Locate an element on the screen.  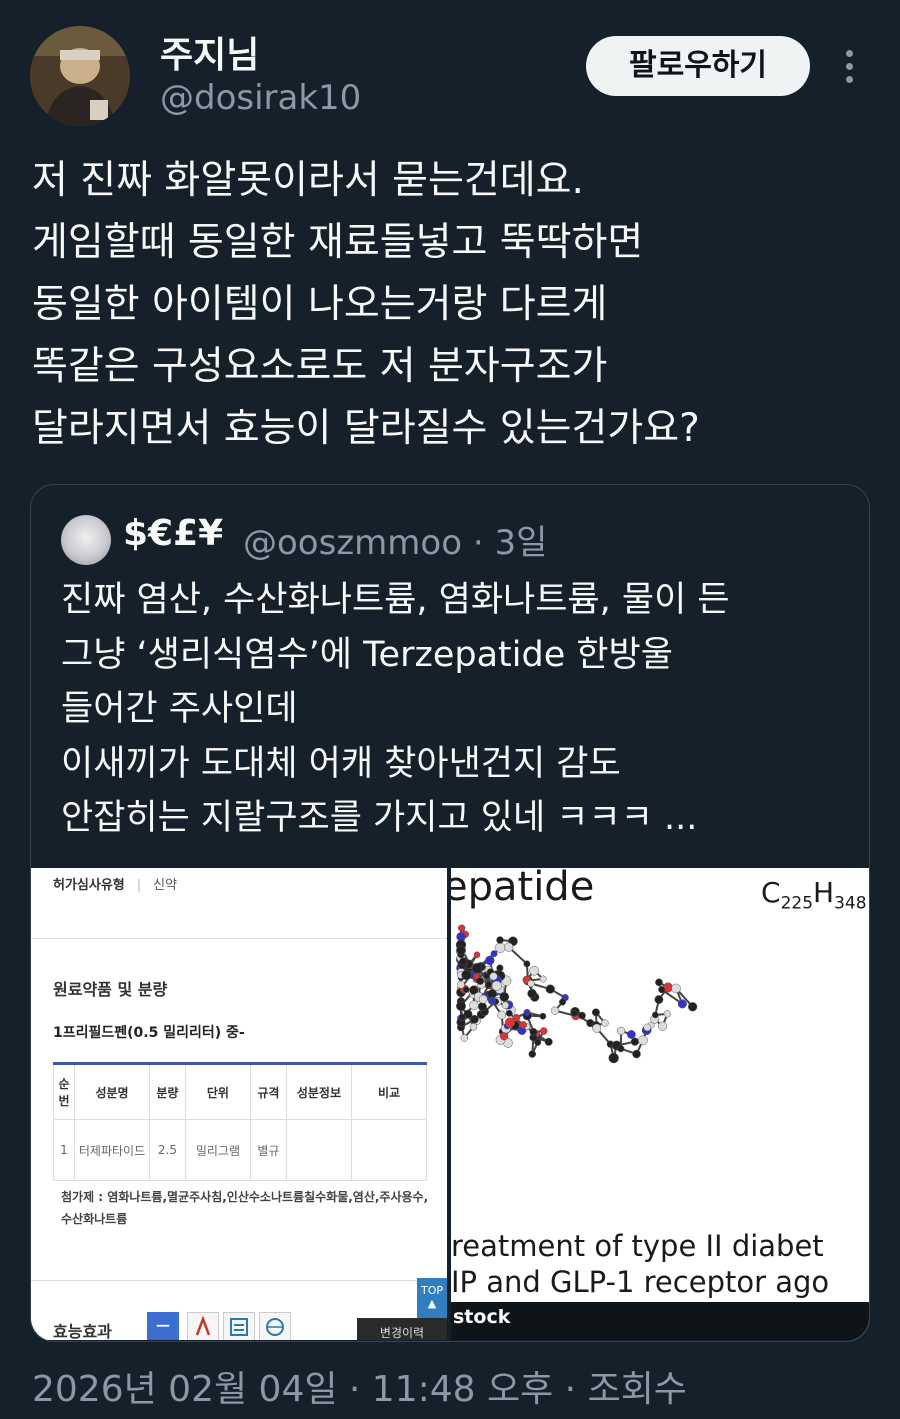
col-header: 단위 is located at coordinates (217, 1091).